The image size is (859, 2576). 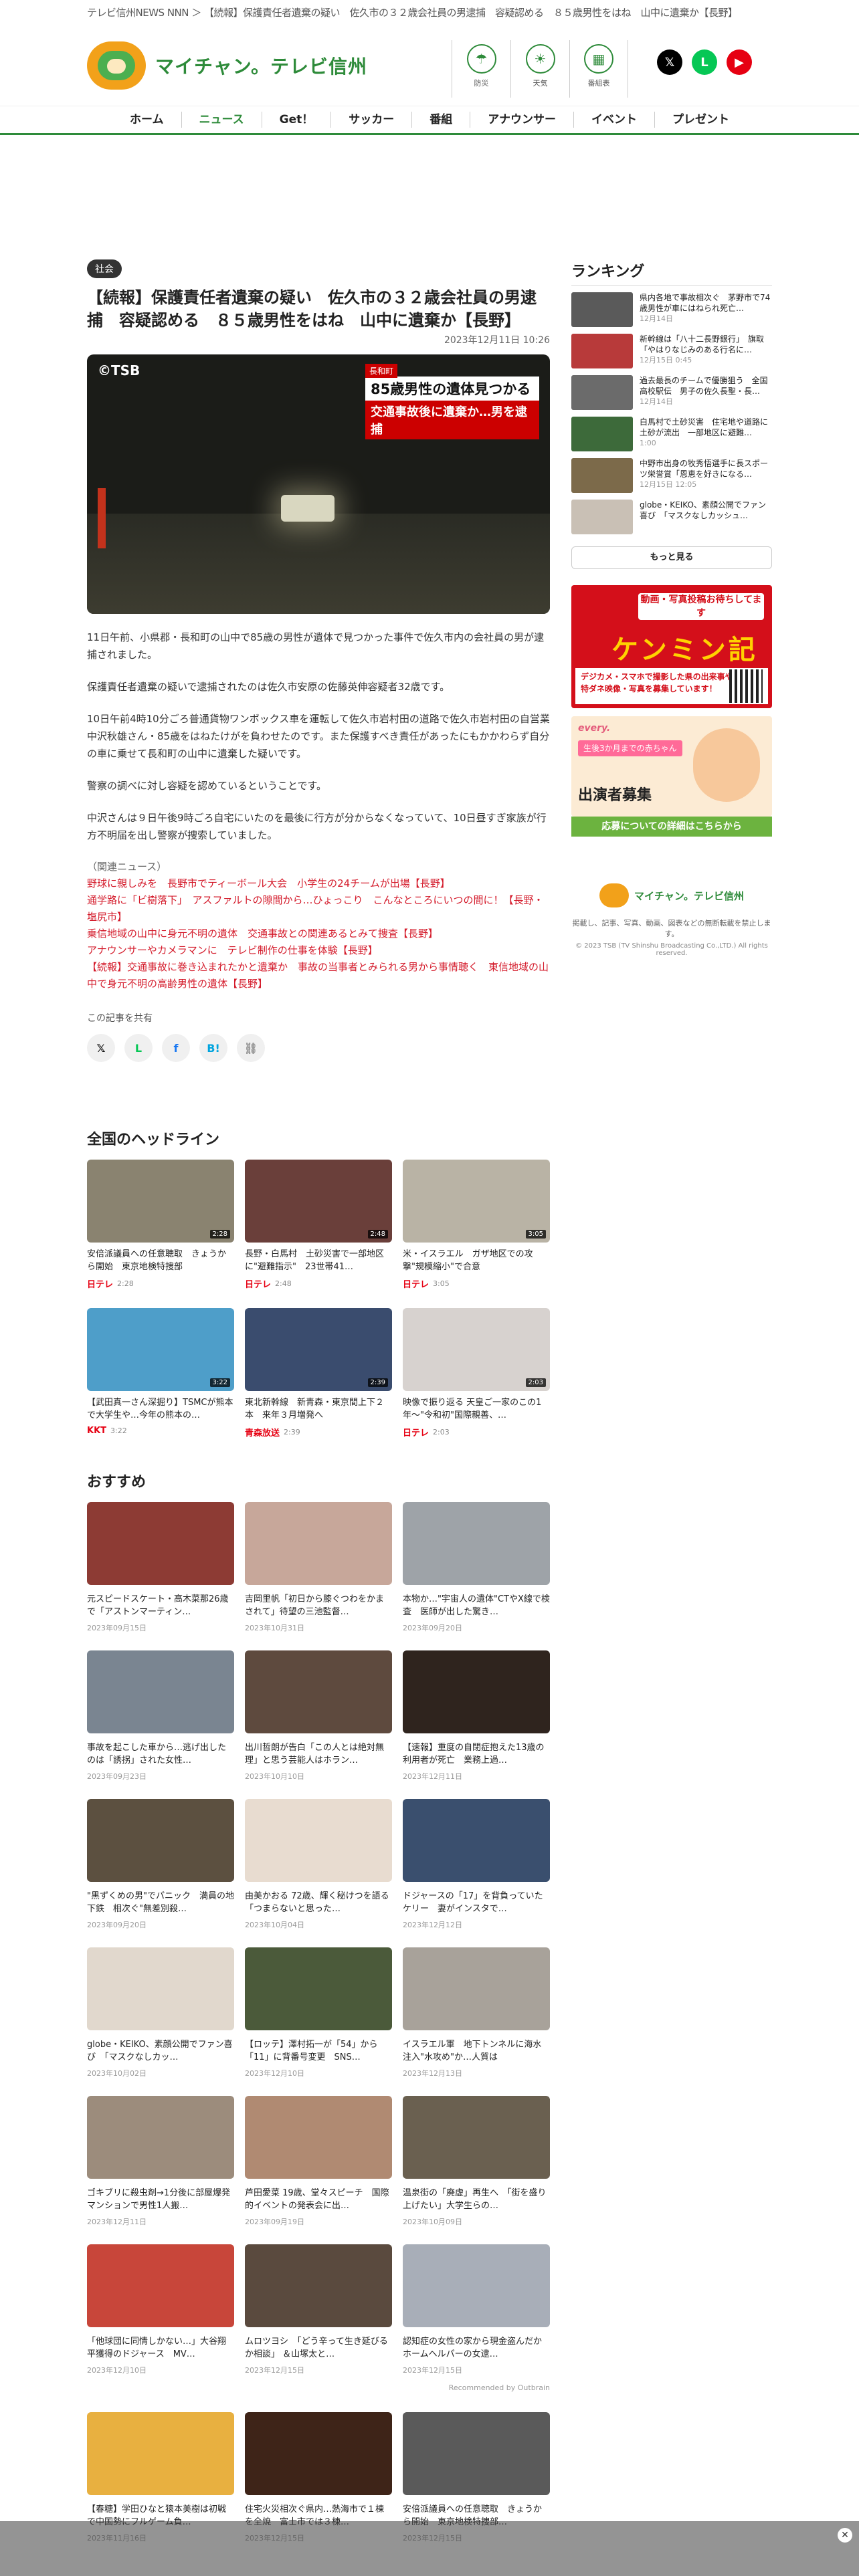 What do you see at coordinates (704, 62) in the screenshot?
I see `line-icon: L` at bounding box center [704, 62].